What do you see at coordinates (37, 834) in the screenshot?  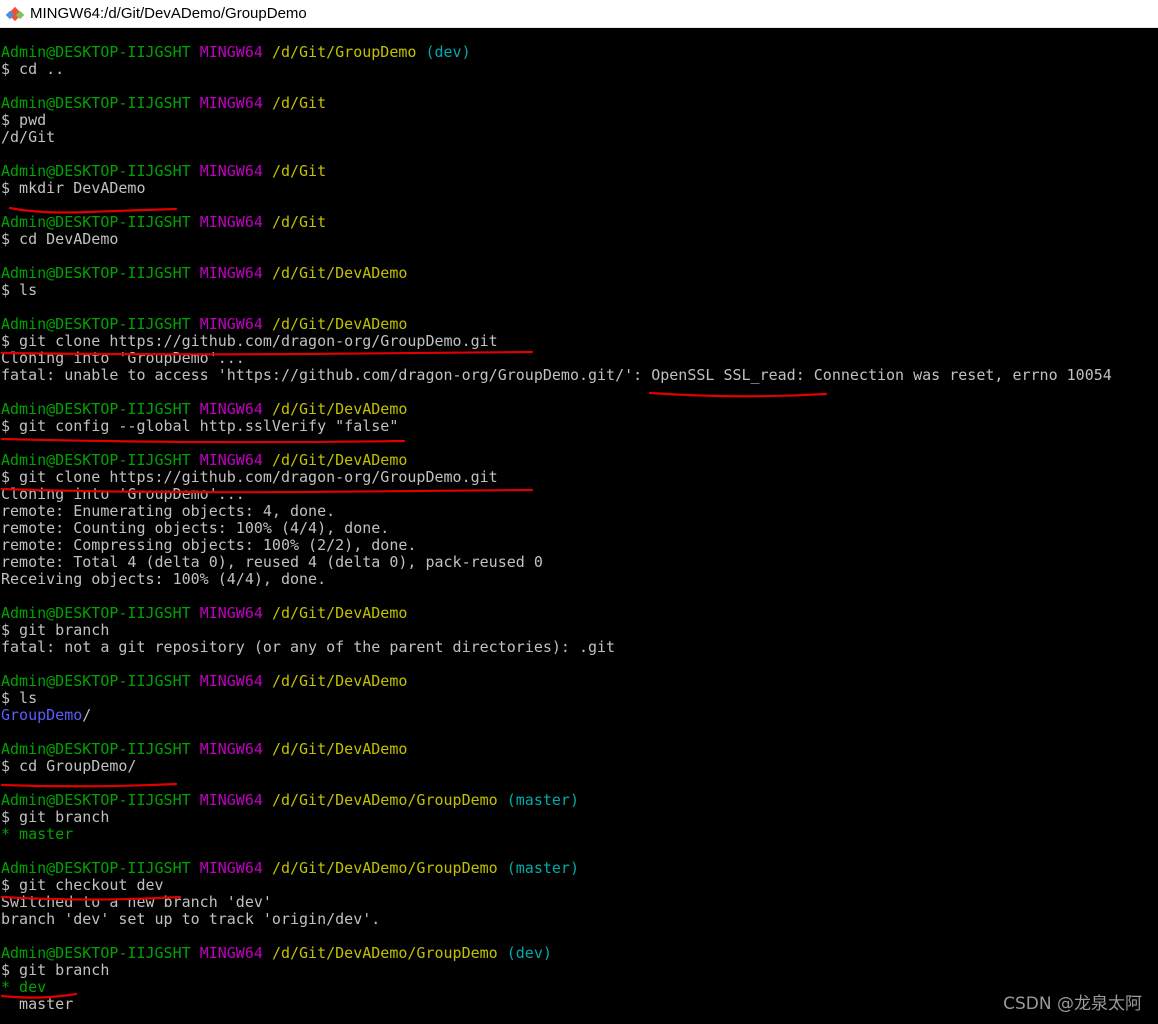 I see `current-branch-text: * master` at bounding box center [37, 834].